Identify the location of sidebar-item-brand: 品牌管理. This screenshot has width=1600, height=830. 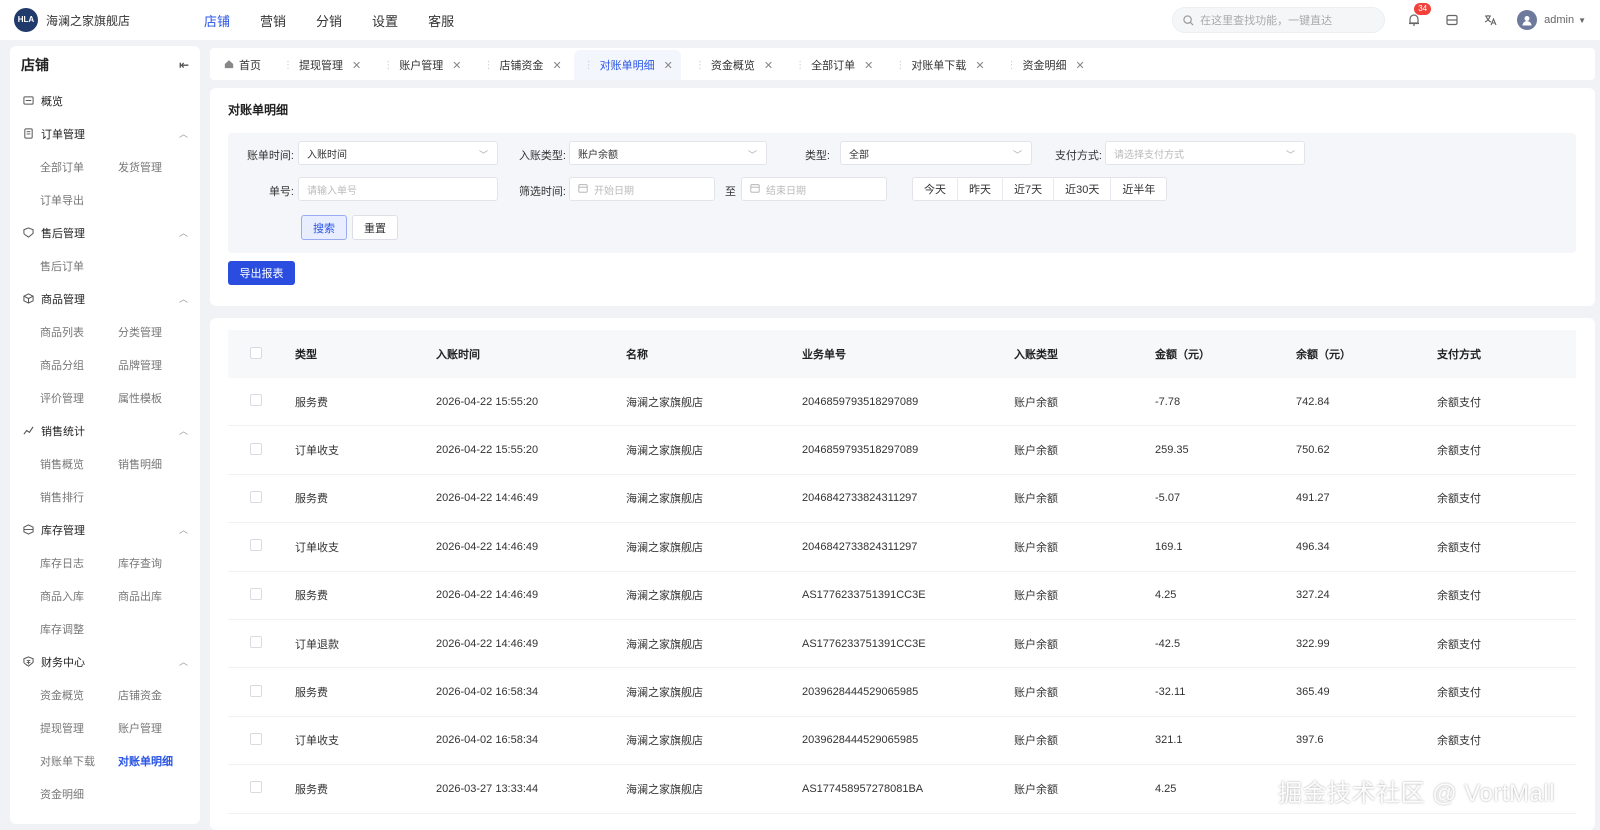
(157, 364).